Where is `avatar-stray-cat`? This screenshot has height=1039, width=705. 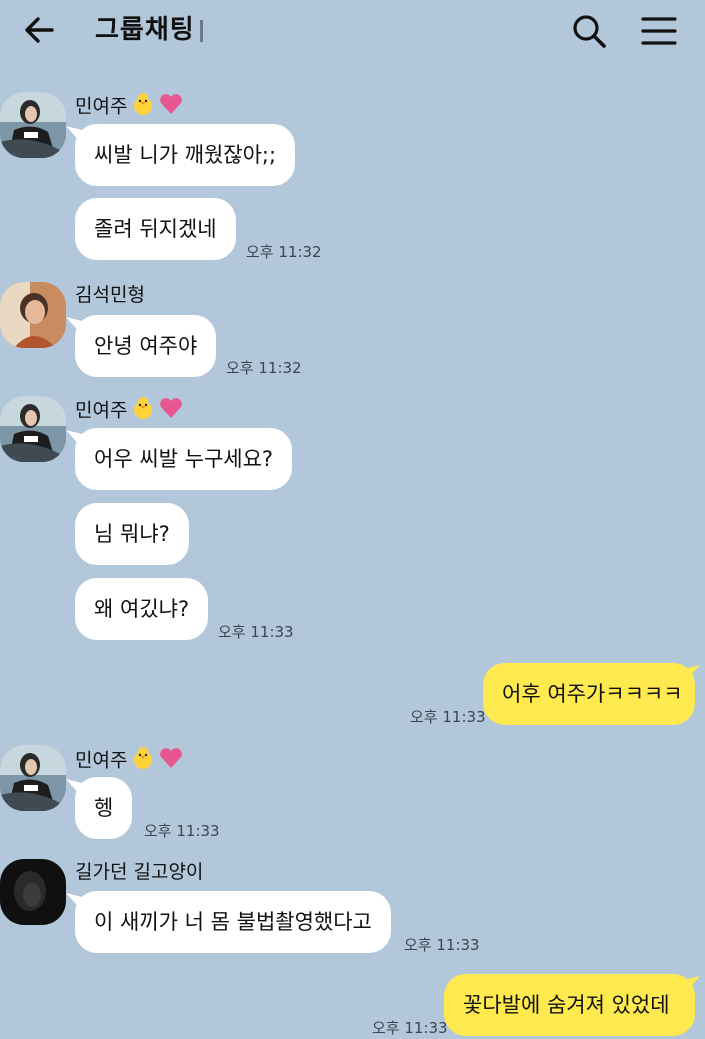 avatar-stray-cat is located at coordinates (33, 892).